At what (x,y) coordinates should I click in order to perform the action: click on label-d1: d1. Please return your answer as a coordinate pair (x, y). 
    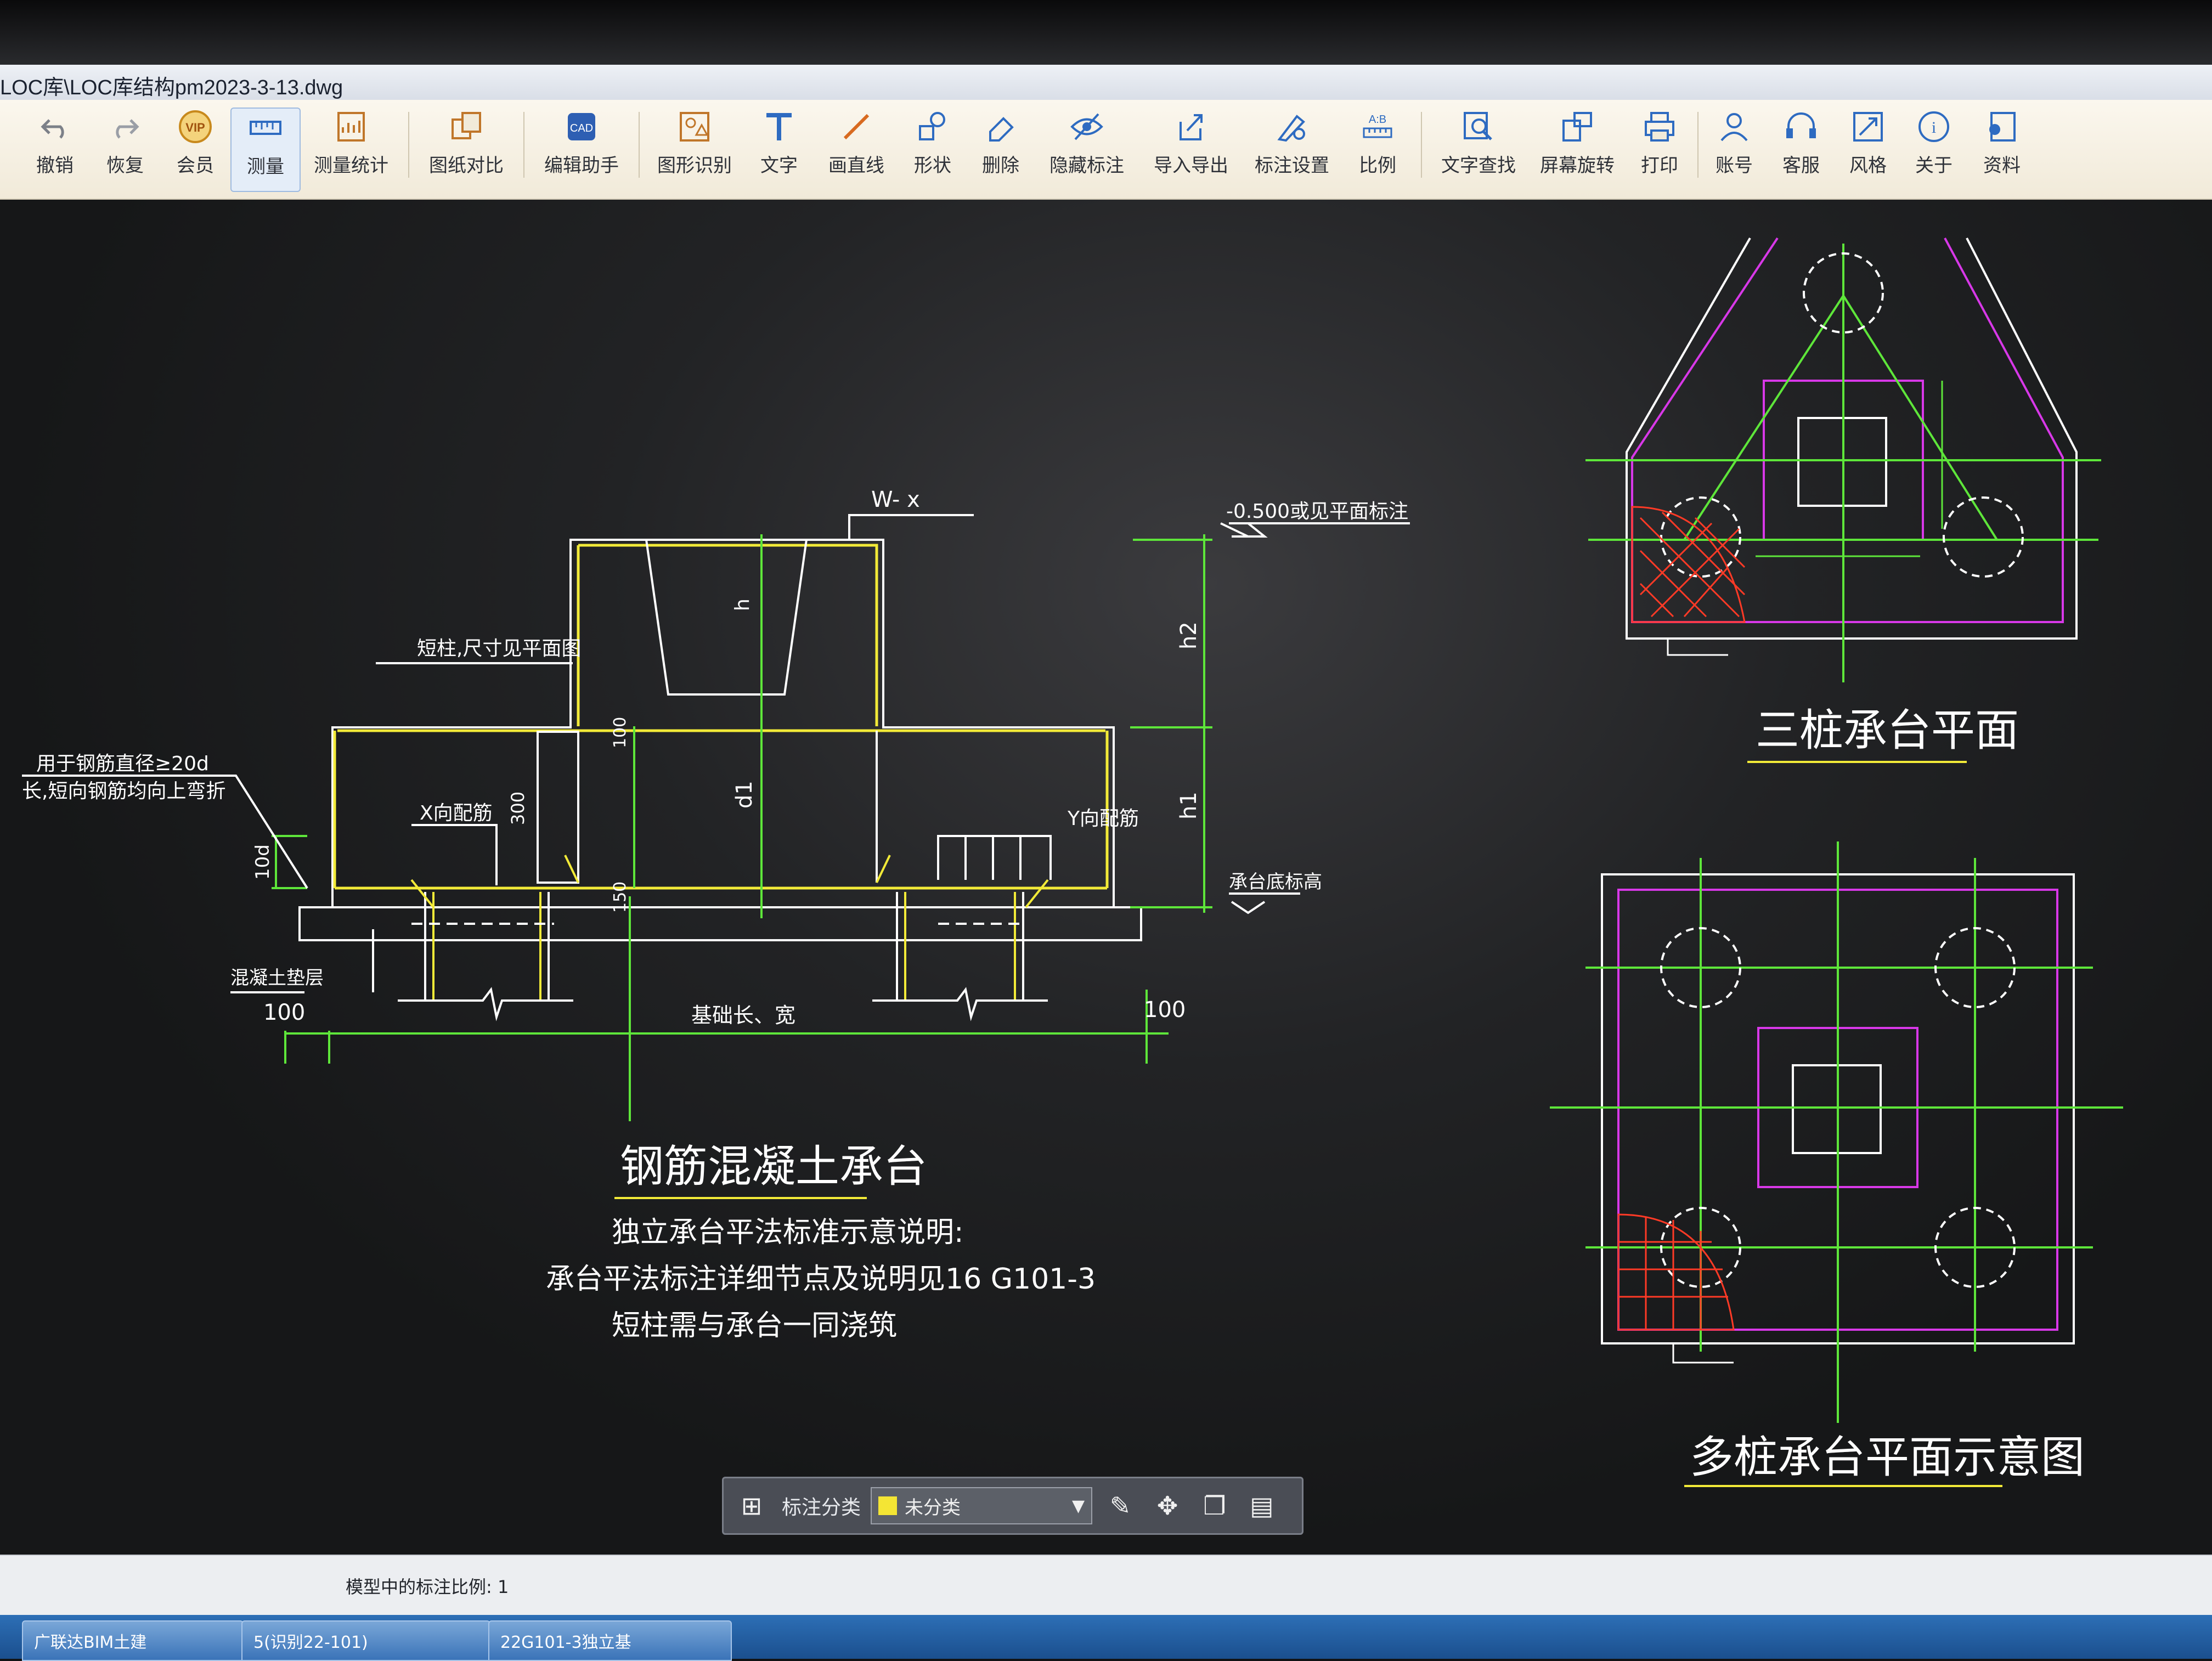
    Looking at the image, I should click on (744, 795).